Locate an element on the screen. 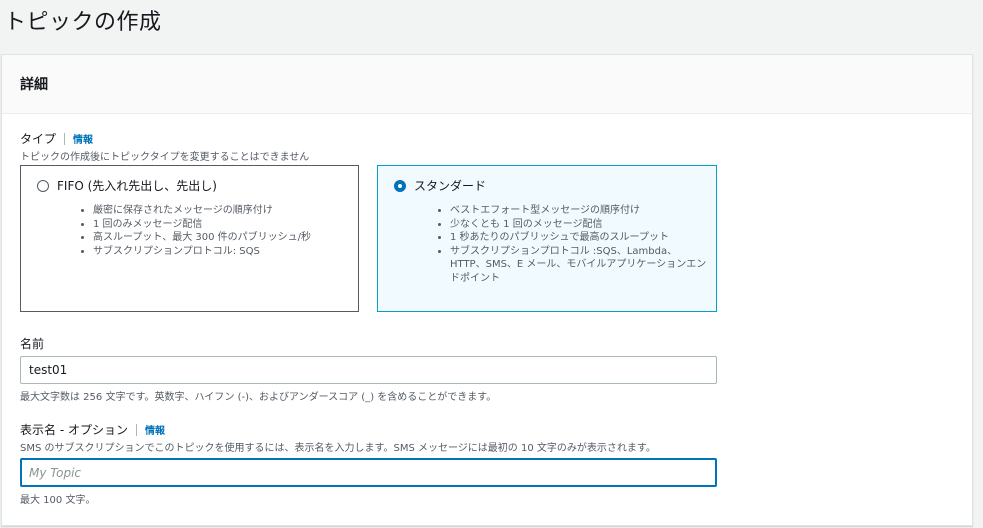 Image resolution: width=983 pixels, height=528 pixels. standard-radio is located at coordinates (400, 185).